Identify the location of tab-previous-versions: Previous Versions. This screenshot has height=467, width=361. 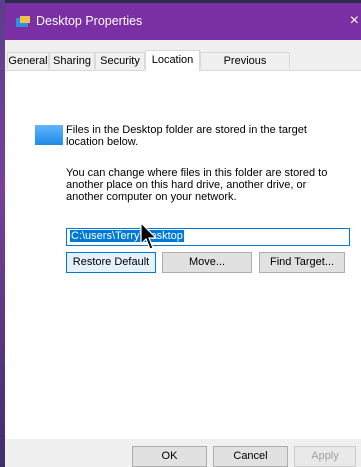
(245, 68).